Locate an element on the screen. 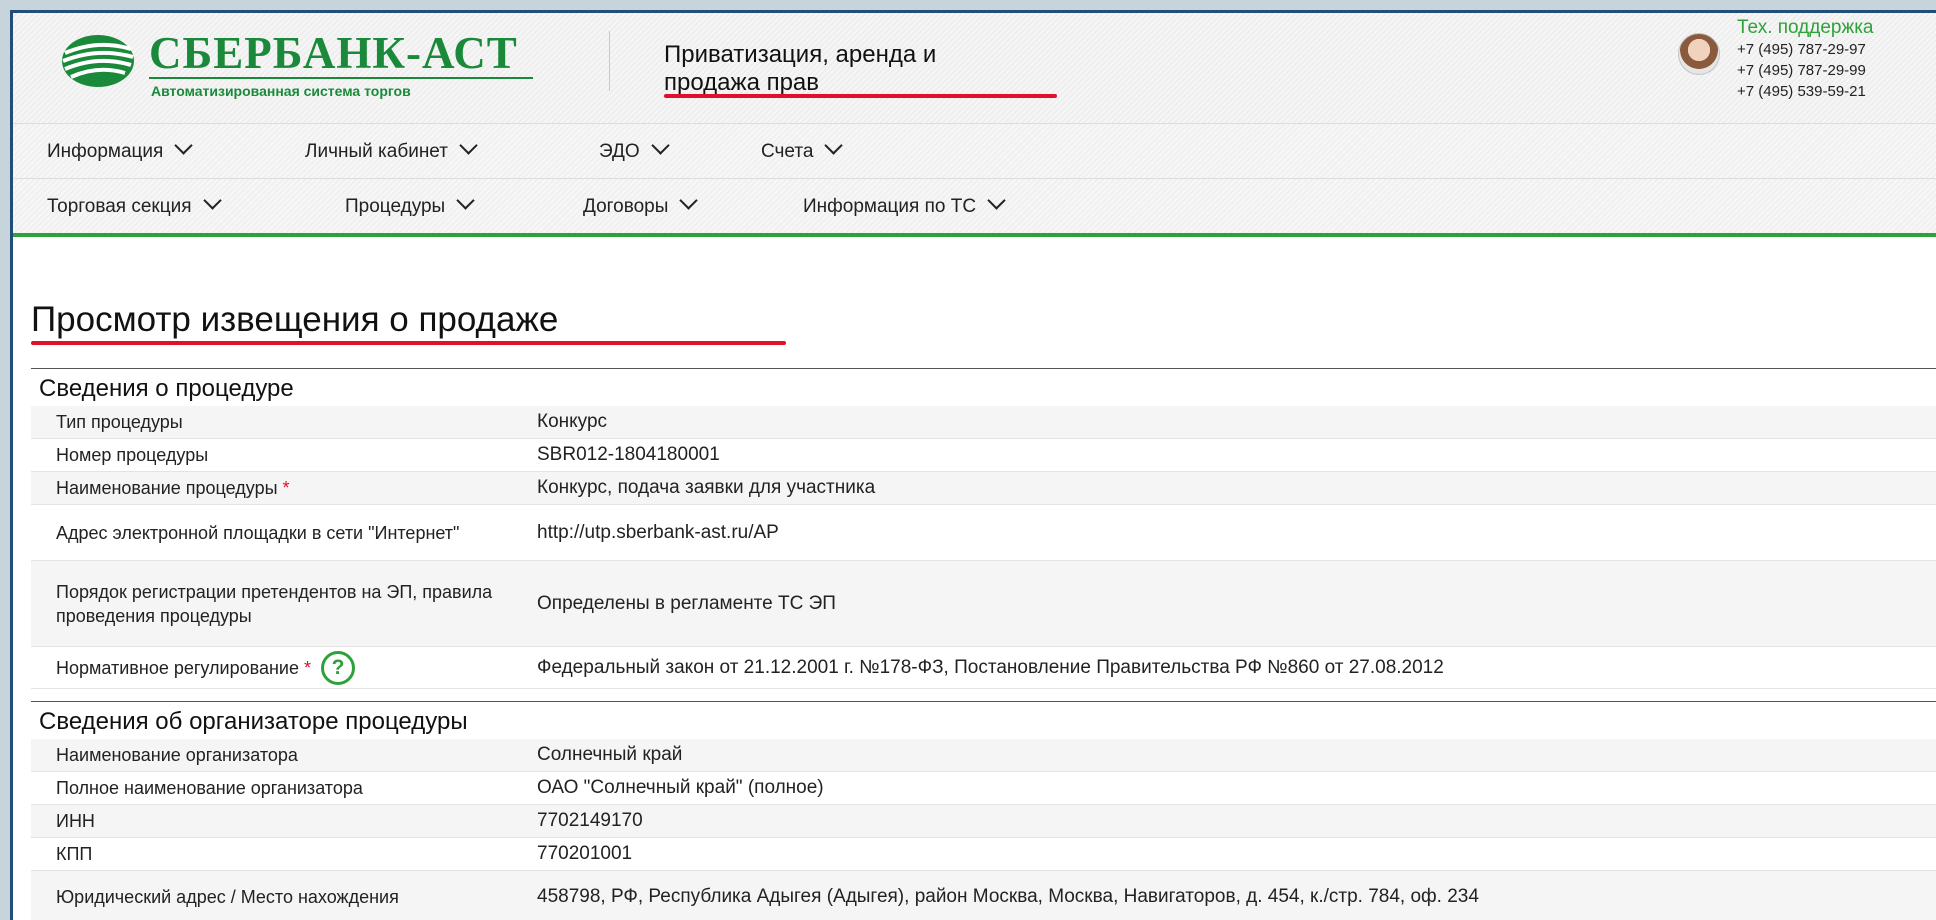  support-title: Тех. поддержка is located at coordinates (1805, 28).